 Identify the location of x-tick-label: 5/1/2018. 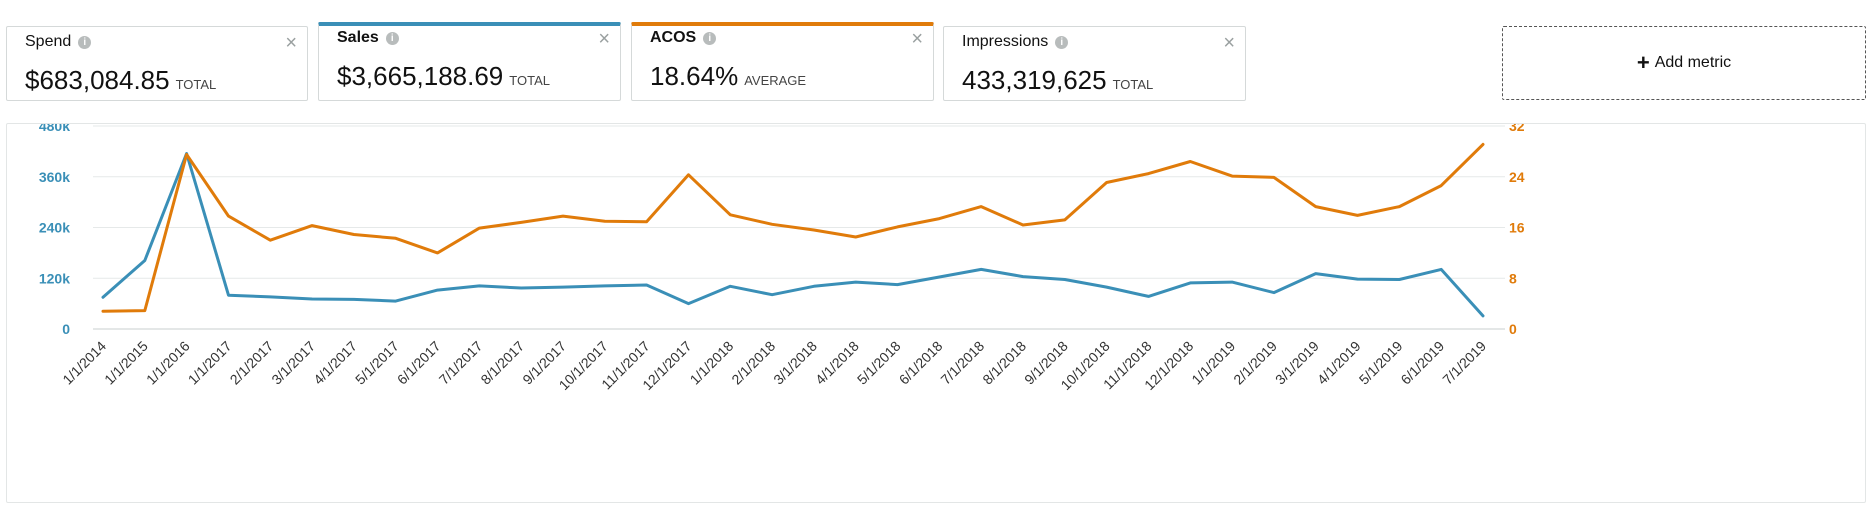
(879, 363).